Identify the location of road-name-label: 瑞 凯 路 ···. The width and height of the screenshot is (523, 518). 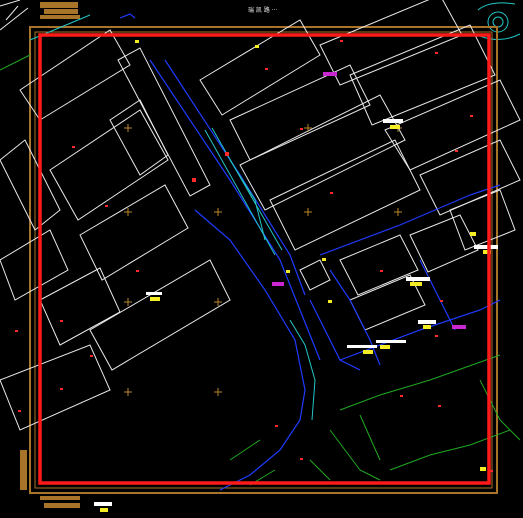
(263, 10).